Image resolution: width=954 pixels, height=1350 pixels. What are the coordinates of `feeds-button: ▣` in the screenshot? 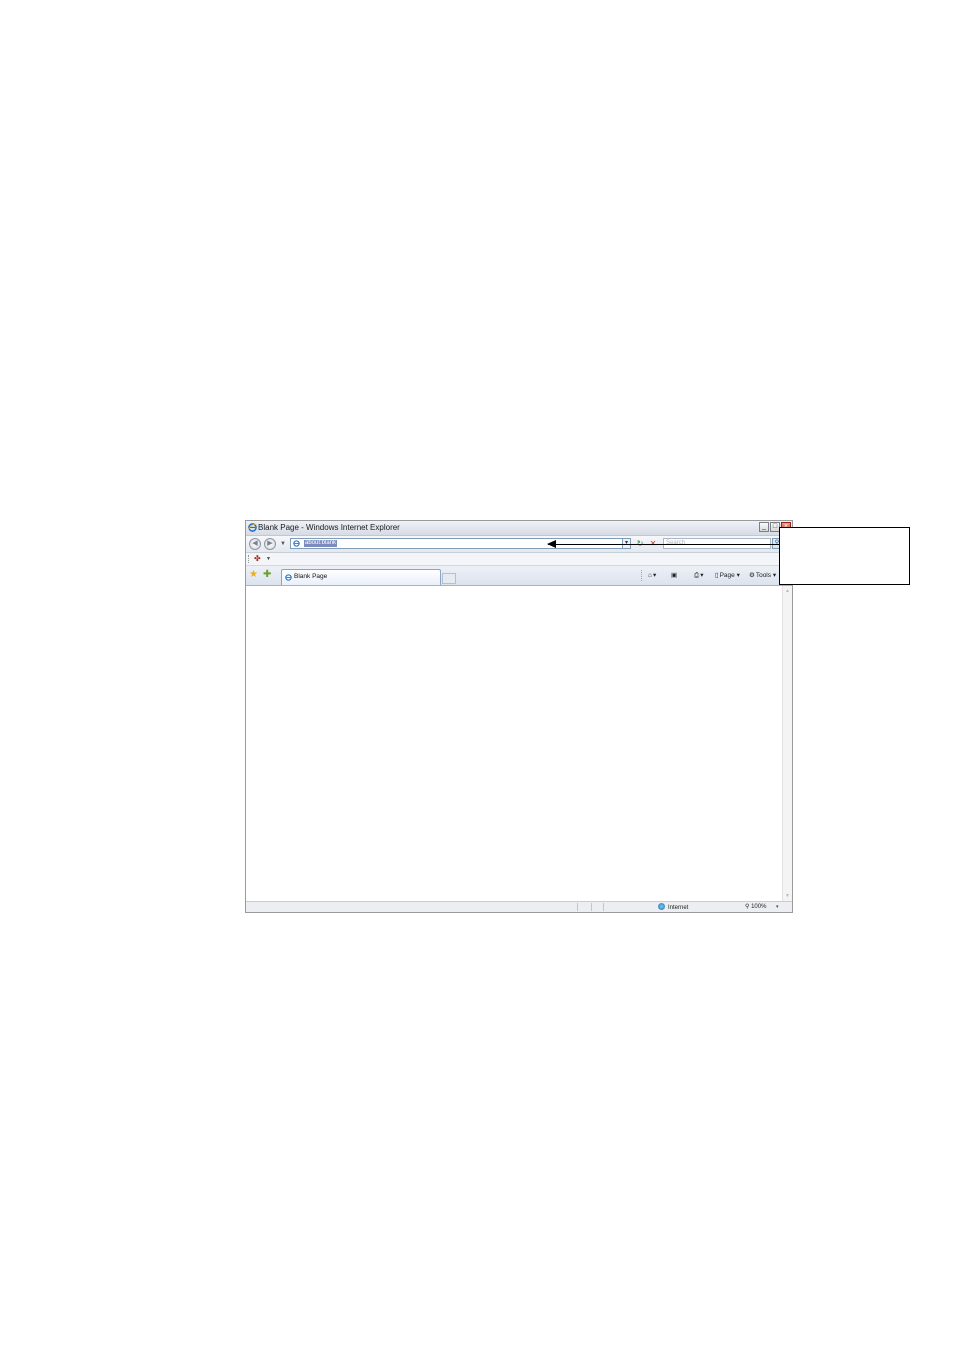 It's located at (674, 575).